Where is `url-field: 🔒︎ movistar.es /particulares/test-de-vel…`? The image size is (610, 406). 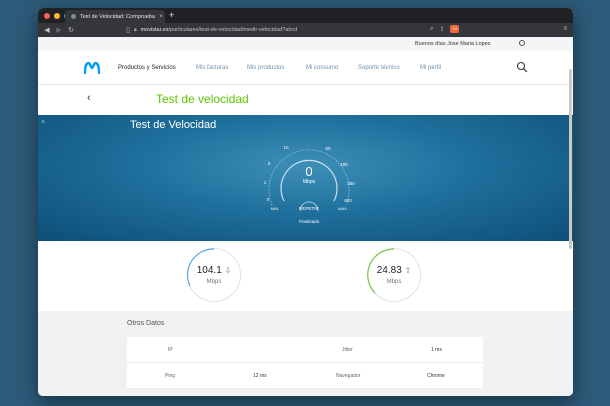
url-field: 🔒︎ movistar.es /particulares/test-de-vel… is located at coordinates (299, 30).